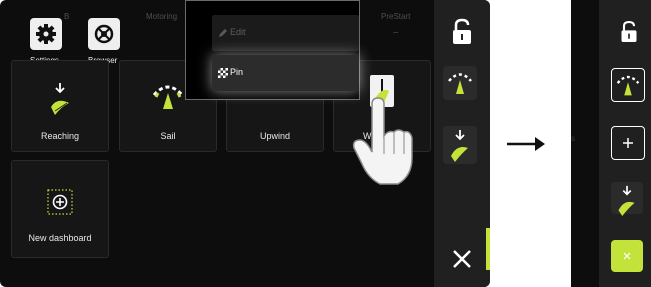  Describe the element at coordinates (60, 136) in the screenshot. I see `tile-label: Reaching` at that location.